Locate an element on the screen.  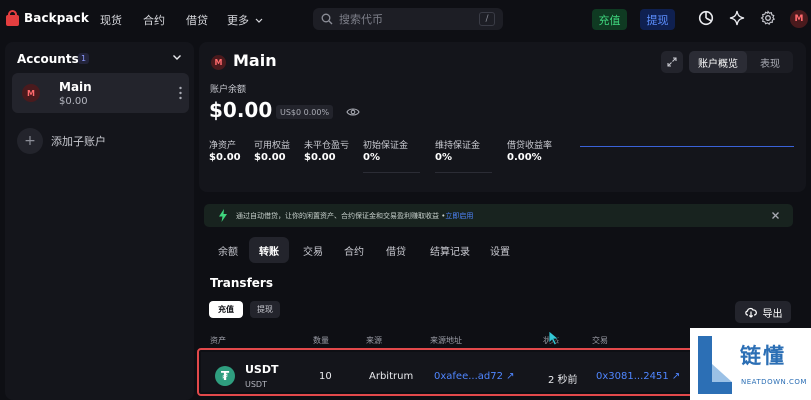
view-switch: 账户概览 表现 is located at coordinates (741, 62).